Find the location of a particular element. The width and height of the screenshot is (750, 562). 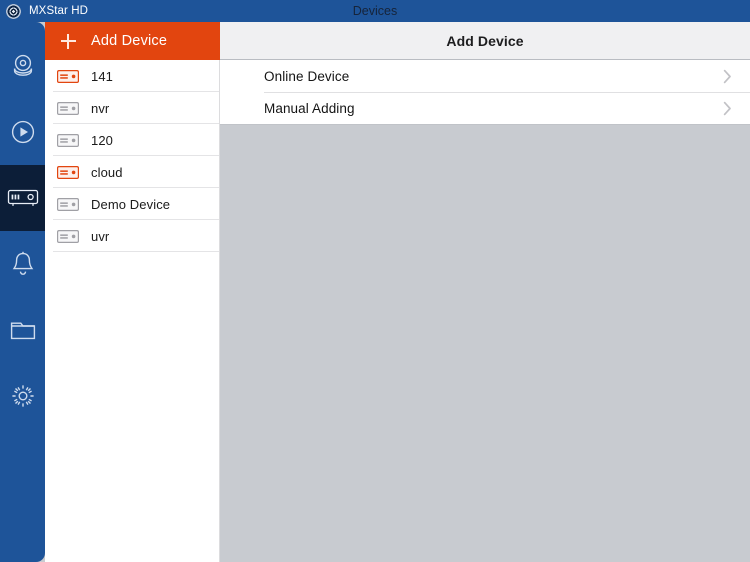

sidebar-item-devices is located at coordinates (22, 198).